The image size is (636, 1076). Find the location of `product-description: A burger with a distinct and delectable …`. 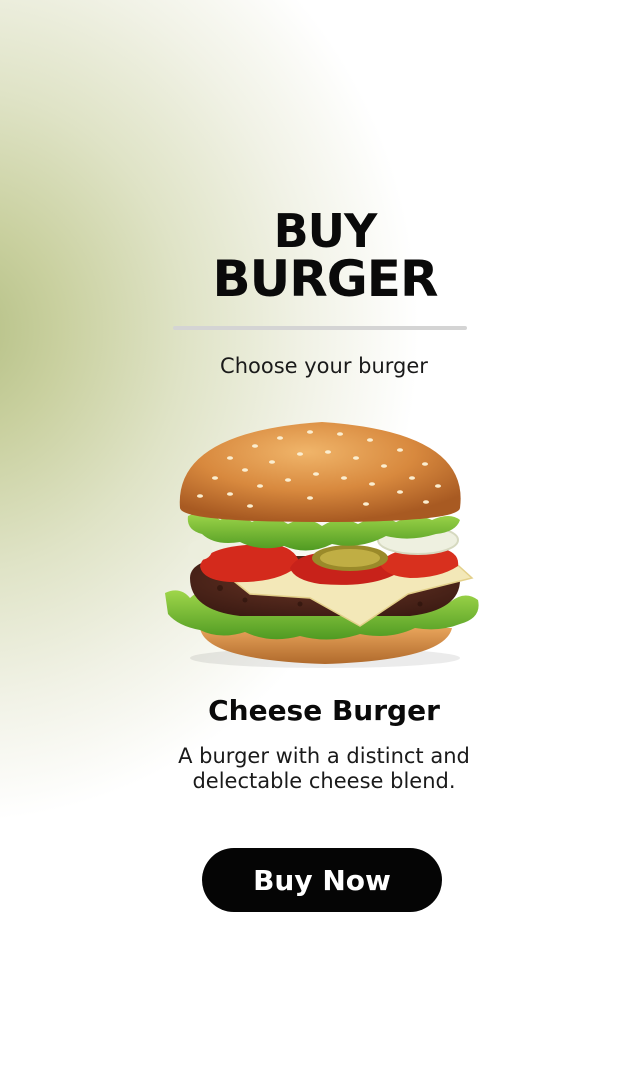

product-description: A burger with a distinct and delectable … is located at coordinates (324, 768).